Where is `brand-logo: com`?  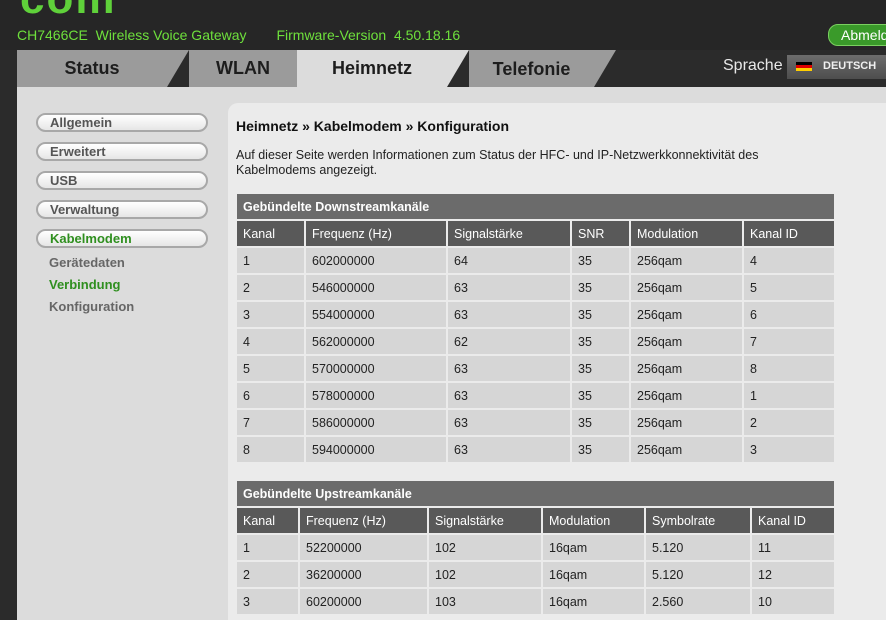 brand-logo: com is located at coordinates (68, 12).